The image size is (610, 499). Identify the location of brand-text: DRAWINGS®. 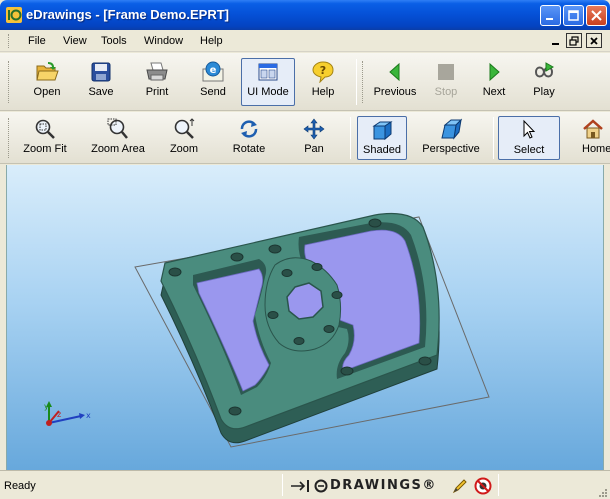
(383, 485).